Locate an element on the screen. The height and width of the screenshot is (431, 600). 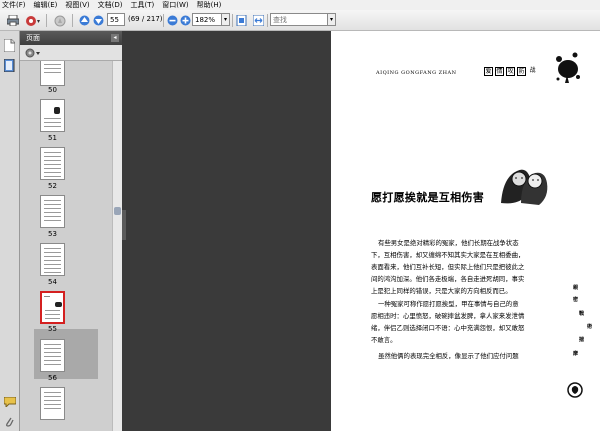
fit-page-icon is located at coordinates (241, 20).